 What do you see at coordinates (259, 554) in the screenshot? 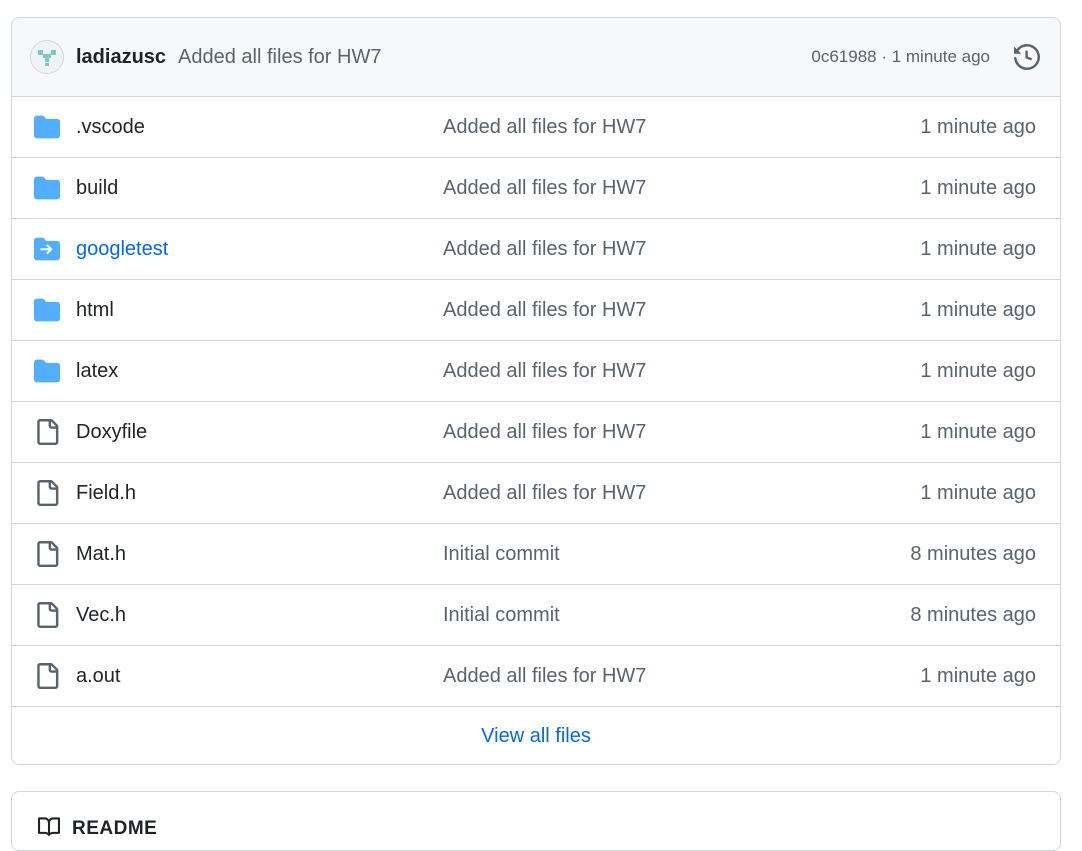
I see `file-name-link: Mat.h` at bounding box center [259, 554].